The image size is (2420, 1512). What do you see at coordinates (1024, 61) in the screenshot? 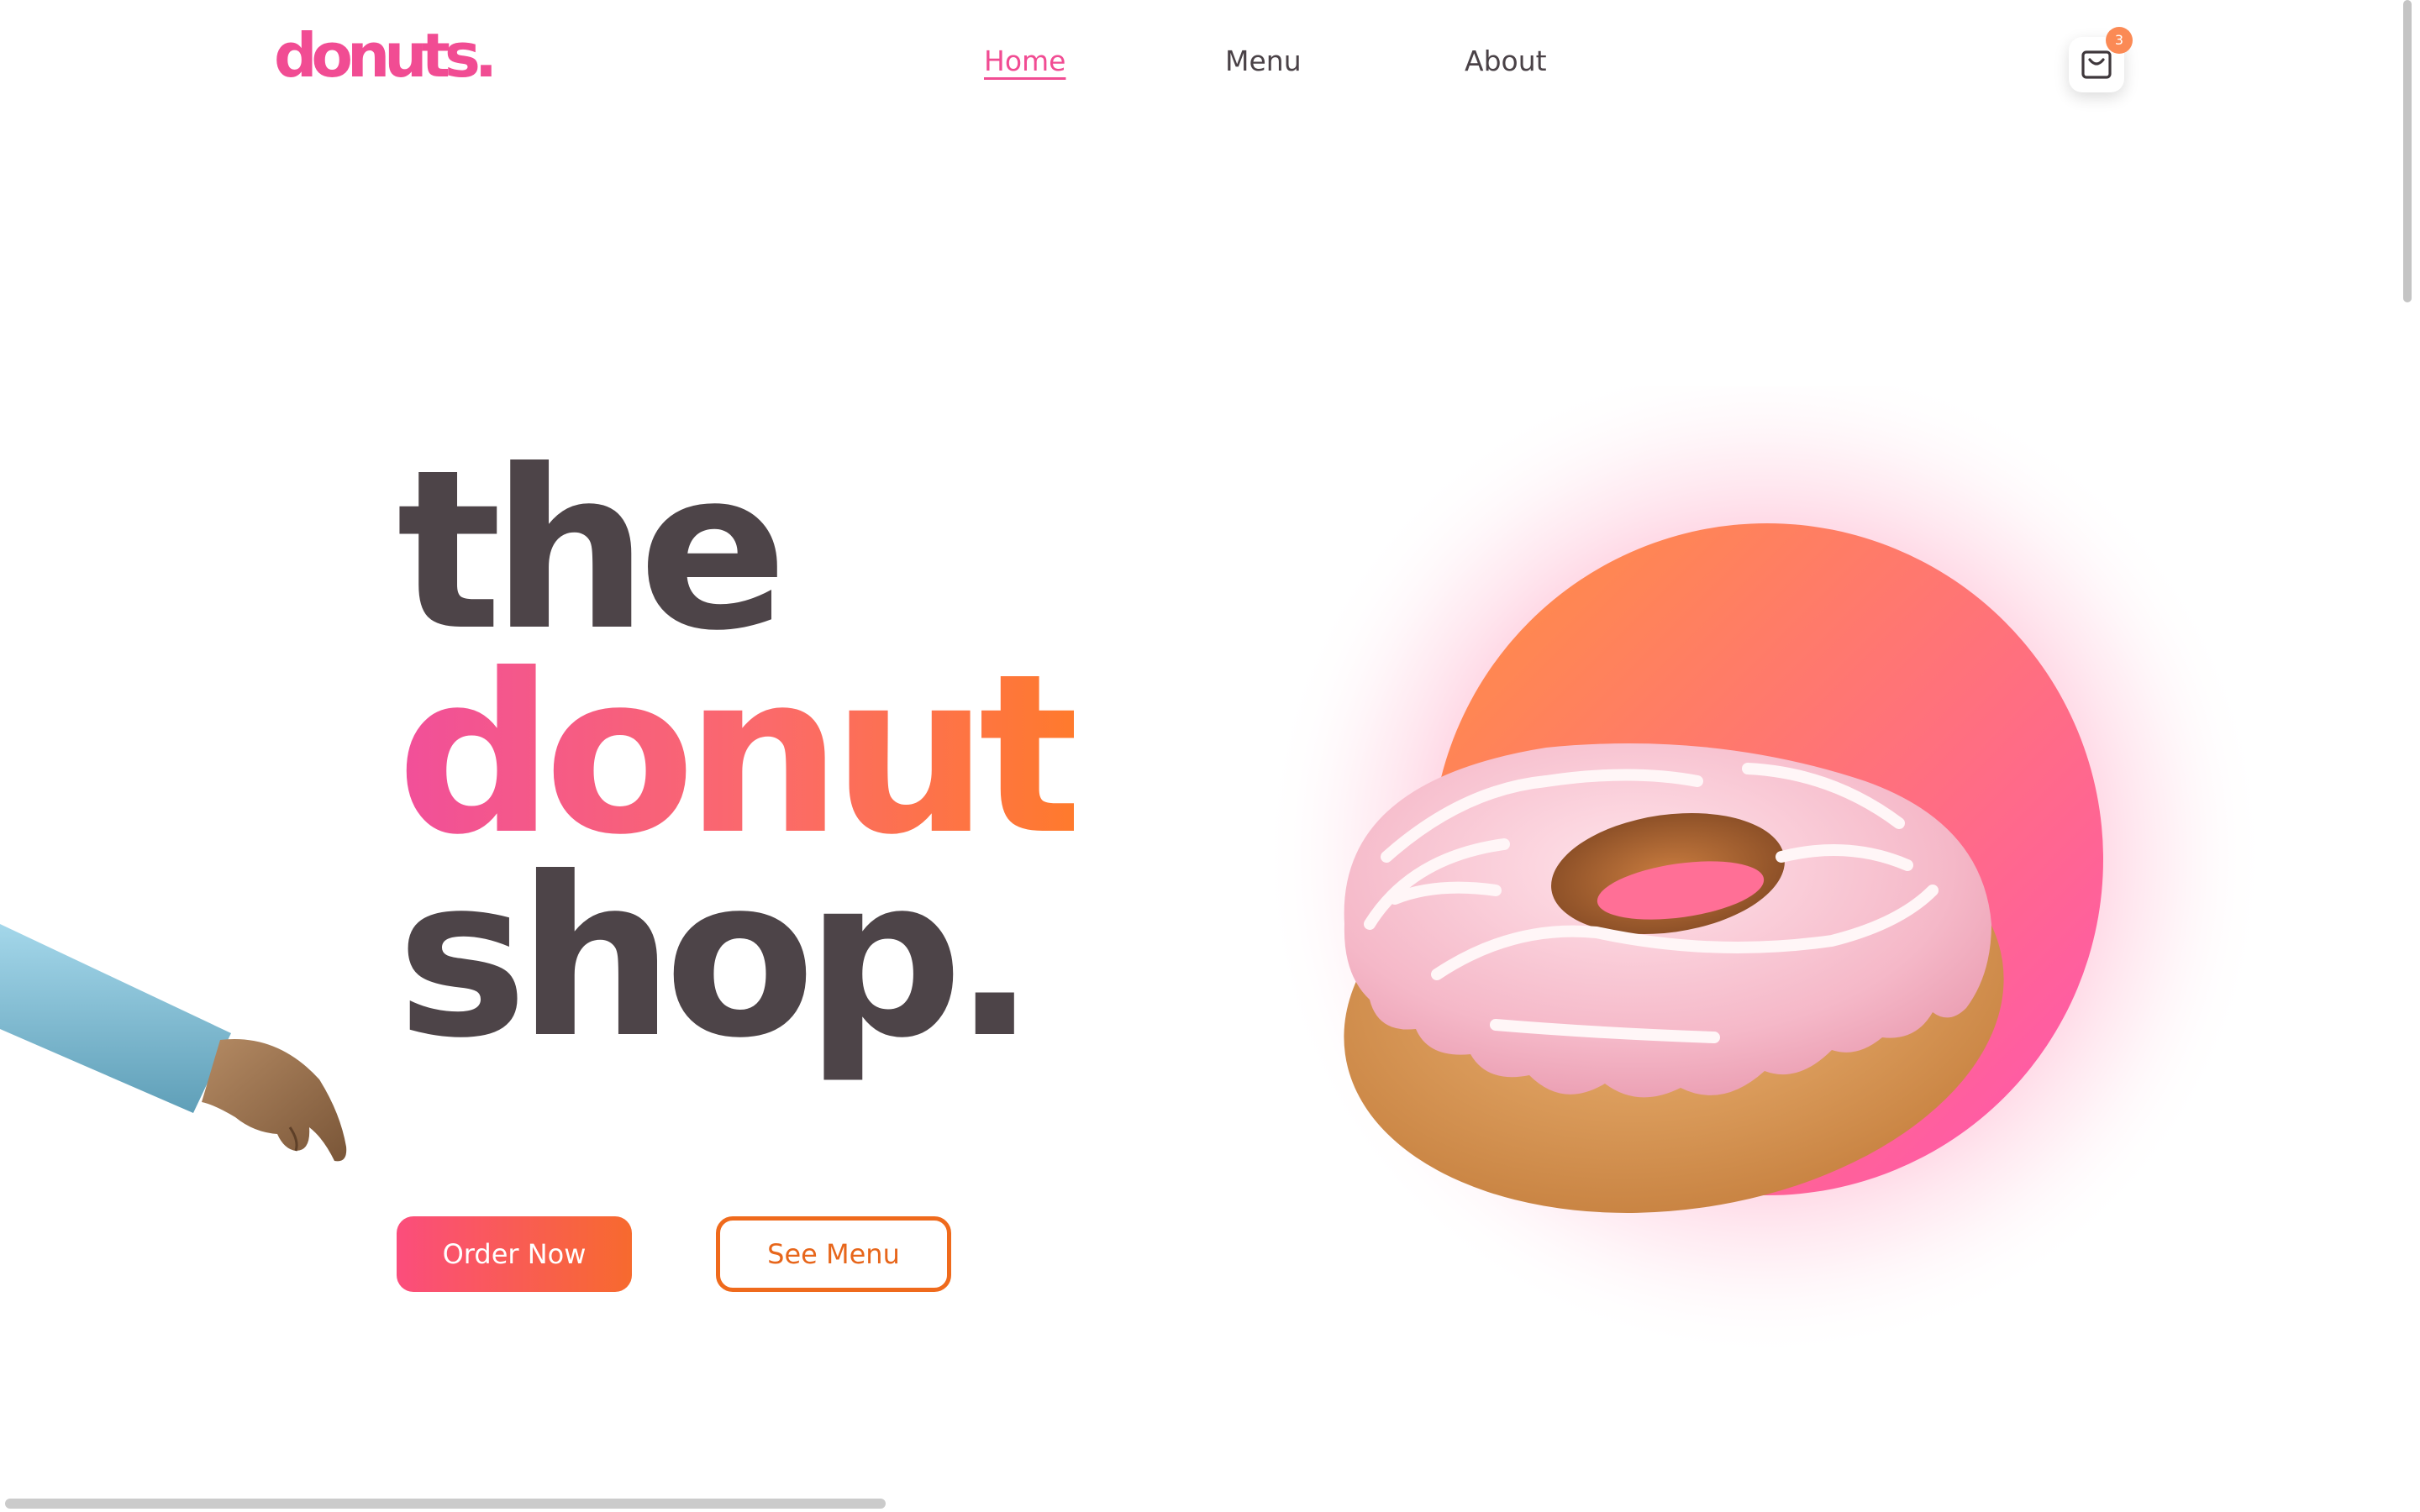
I see `nav-link-home: Home` at bounding box center [1024, 61].